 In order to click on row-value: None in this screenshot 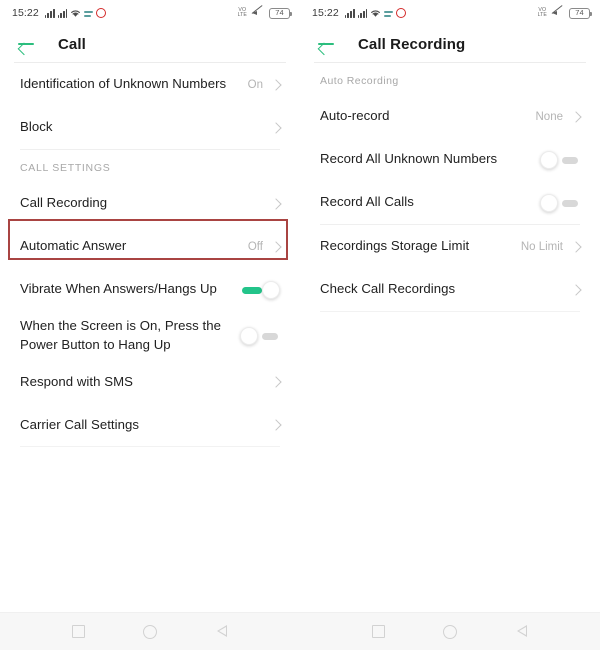, I will do `click(549, 116)`.